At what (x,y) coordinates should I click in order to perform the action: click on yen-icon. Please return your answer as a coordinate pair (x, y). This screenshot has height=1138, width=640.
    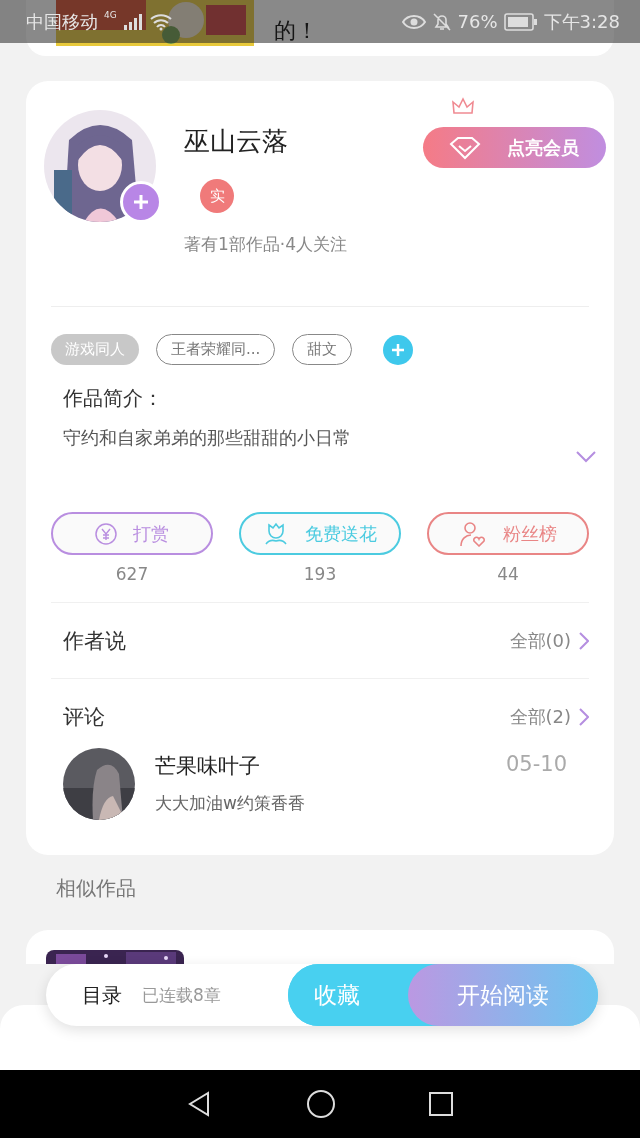
    Looking at the image, I should click on (106, 533).